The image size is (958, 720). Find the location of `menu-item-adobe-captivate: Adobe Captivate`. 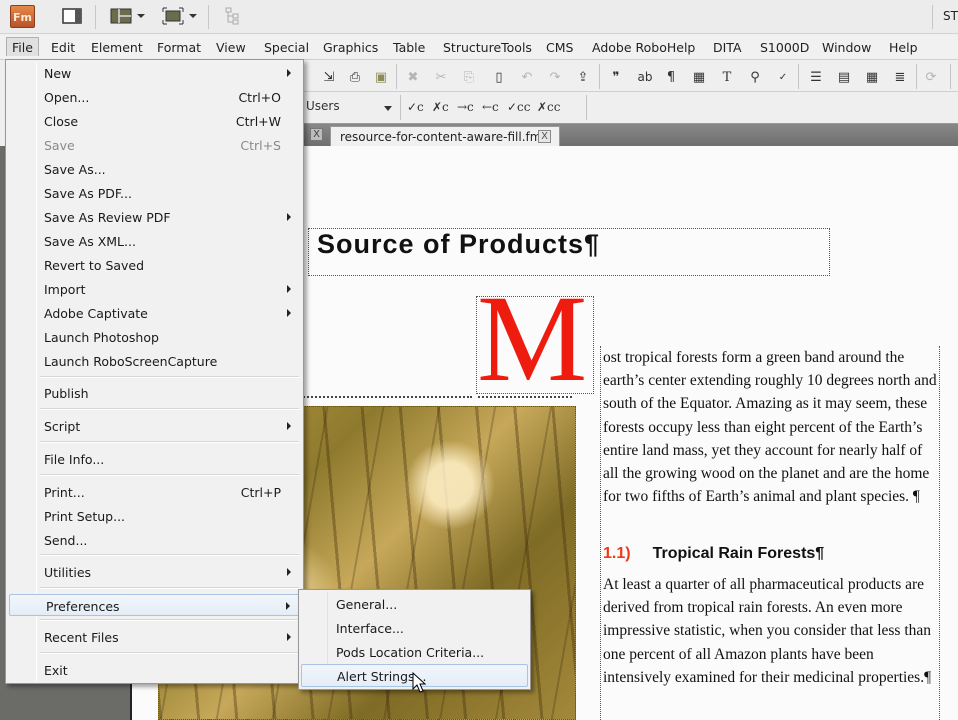

menu-item-adobe-captivate: Adobe Captivate is located at coordinates (154, 313).